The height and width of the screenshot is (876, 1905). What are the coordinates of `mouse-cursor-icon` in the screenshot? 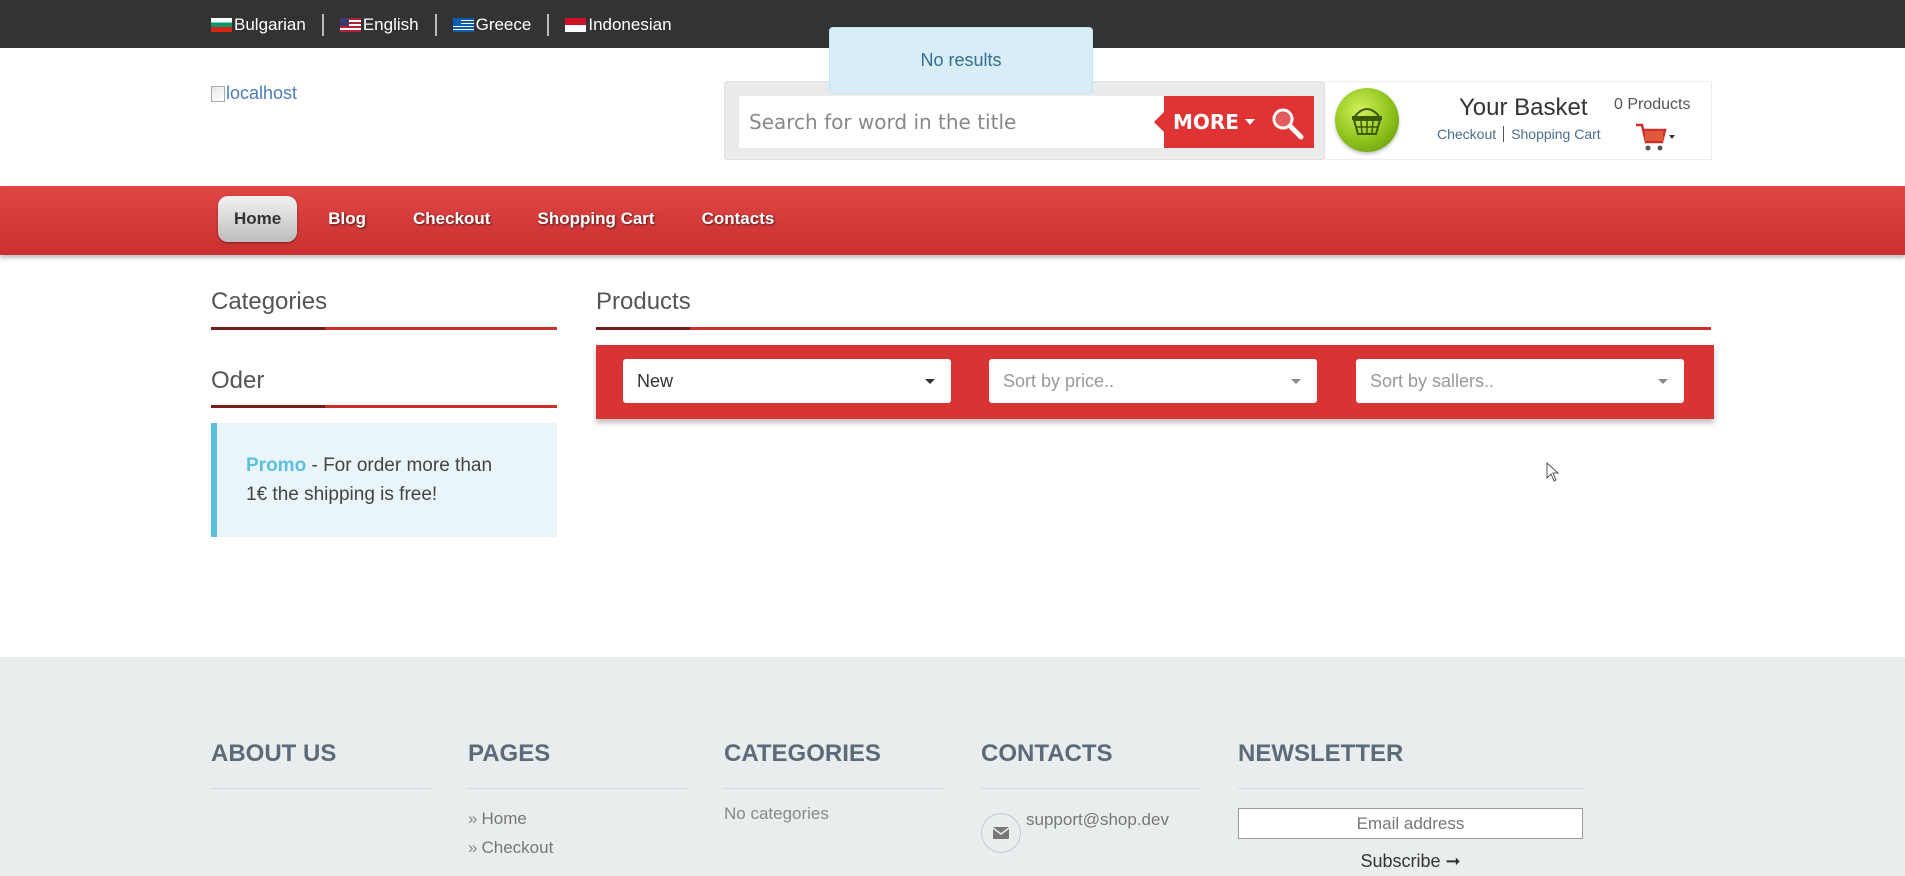 It's located at (1553, 472).